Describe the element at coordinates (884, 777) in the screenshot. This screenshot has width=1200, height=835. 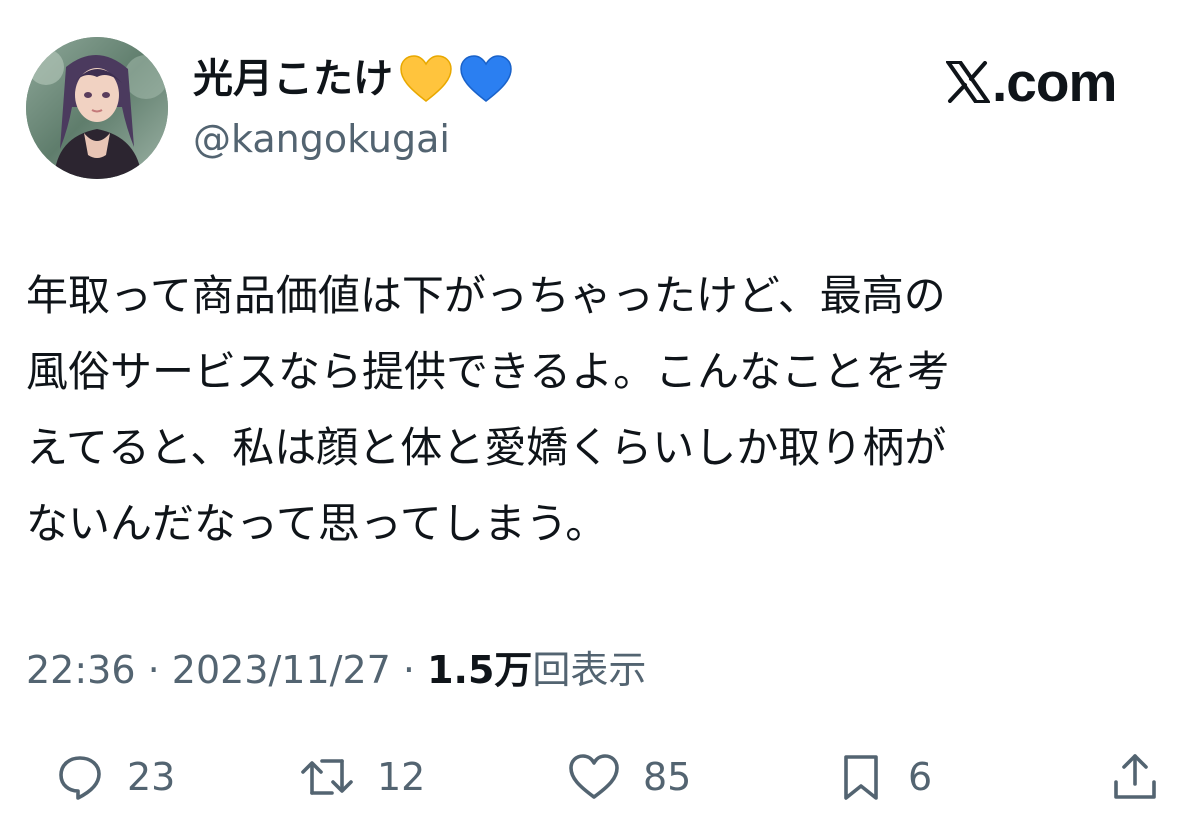
I see `bookmark-button: 6` at that location.